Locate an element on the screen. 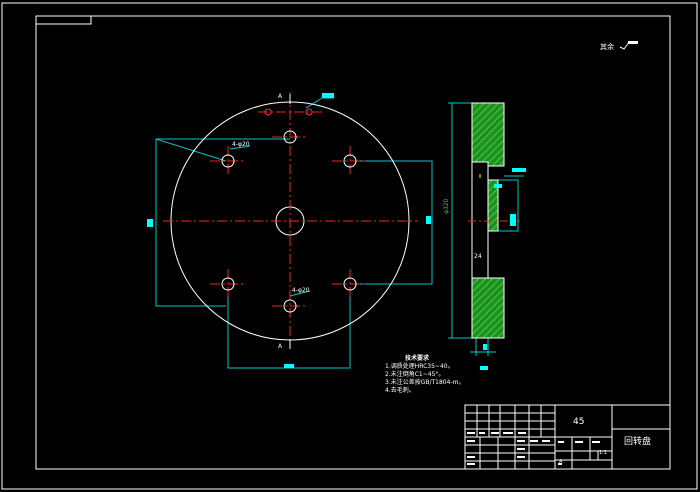  tech-req-line-2: 2.未注倒角C1~45°。 is located at coordinates (415, 374).